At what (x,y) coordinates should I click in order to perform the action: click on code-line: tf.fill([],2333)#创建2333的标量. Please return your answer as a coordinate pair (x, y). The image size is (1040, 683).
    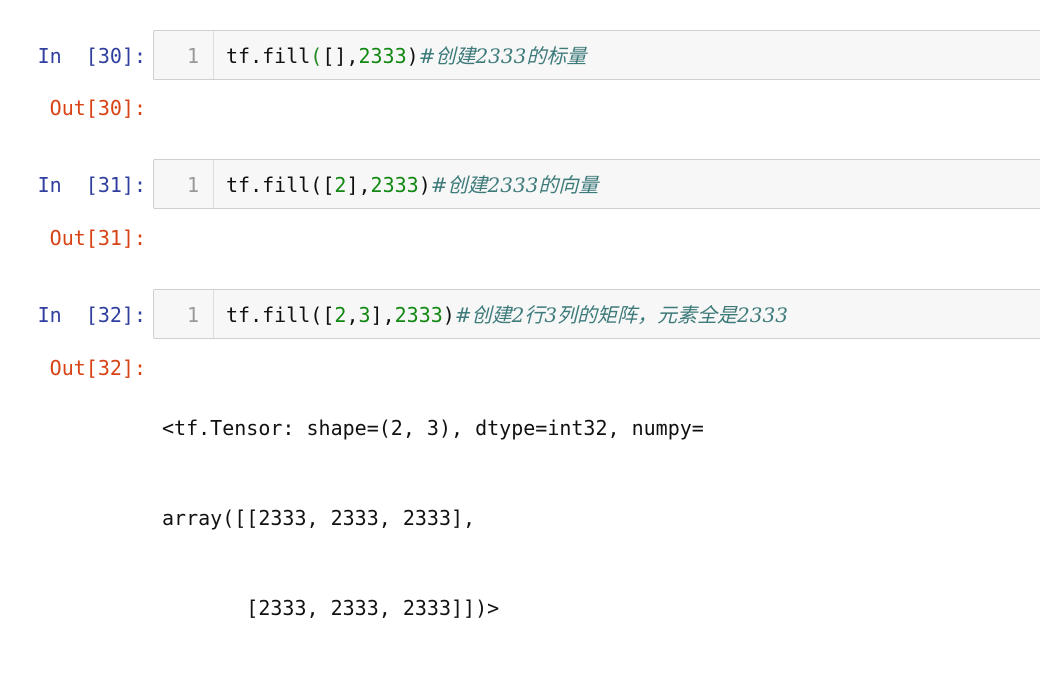
    Looking at the image, I should click on (406, 56).